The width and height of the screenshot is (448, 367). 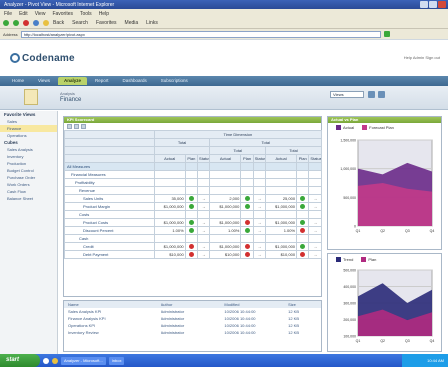 I want to click on row-header: Product Margin, so click(x=109, y=206).